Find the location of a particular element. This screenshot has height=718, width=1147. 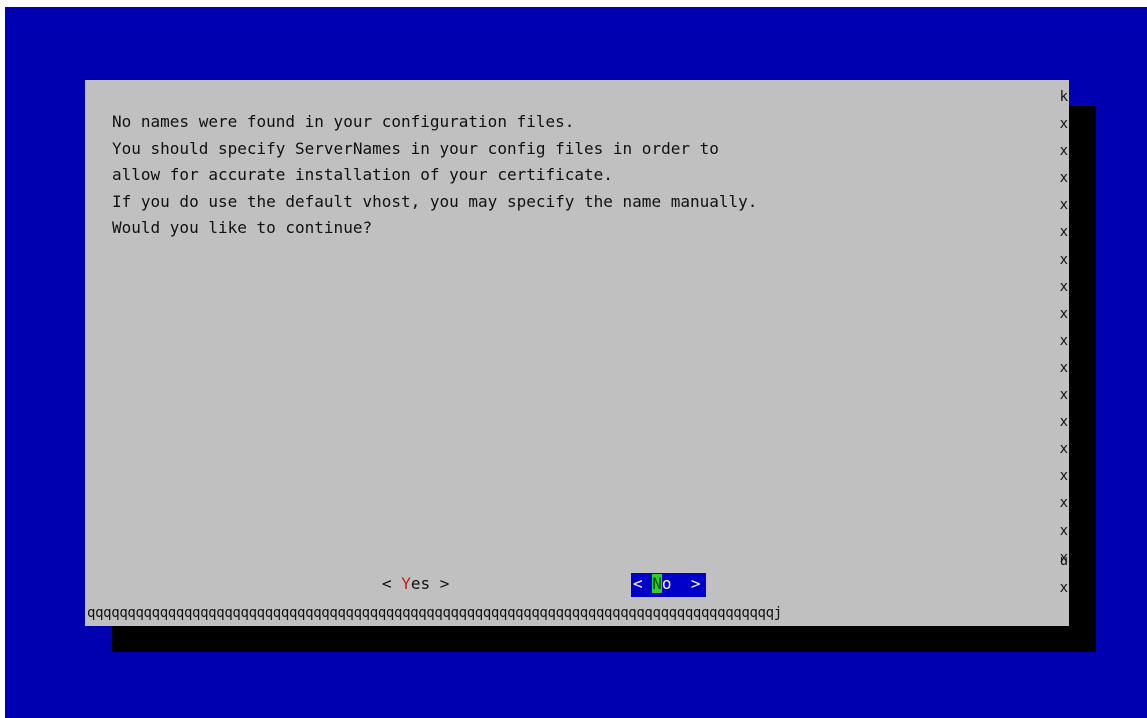

yes-button-open: < is located at coordinates (392, 583).